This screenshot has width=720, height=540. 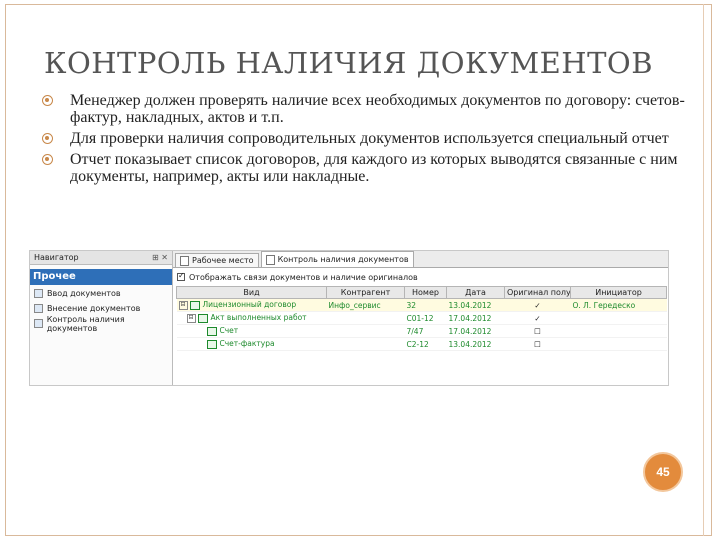 I want to click on navigator-title: Навигатор, so click(x=56, y=257).